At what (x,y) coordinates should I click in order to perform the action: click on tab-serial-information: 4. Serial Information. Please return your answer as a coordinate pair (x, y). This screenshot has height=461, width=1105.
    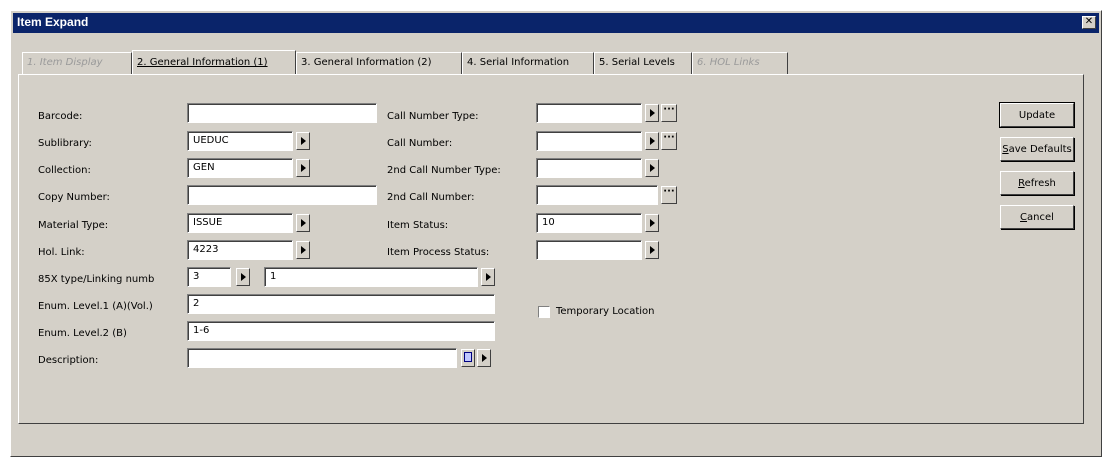
    Looking at the image, I should click on (528, 63).